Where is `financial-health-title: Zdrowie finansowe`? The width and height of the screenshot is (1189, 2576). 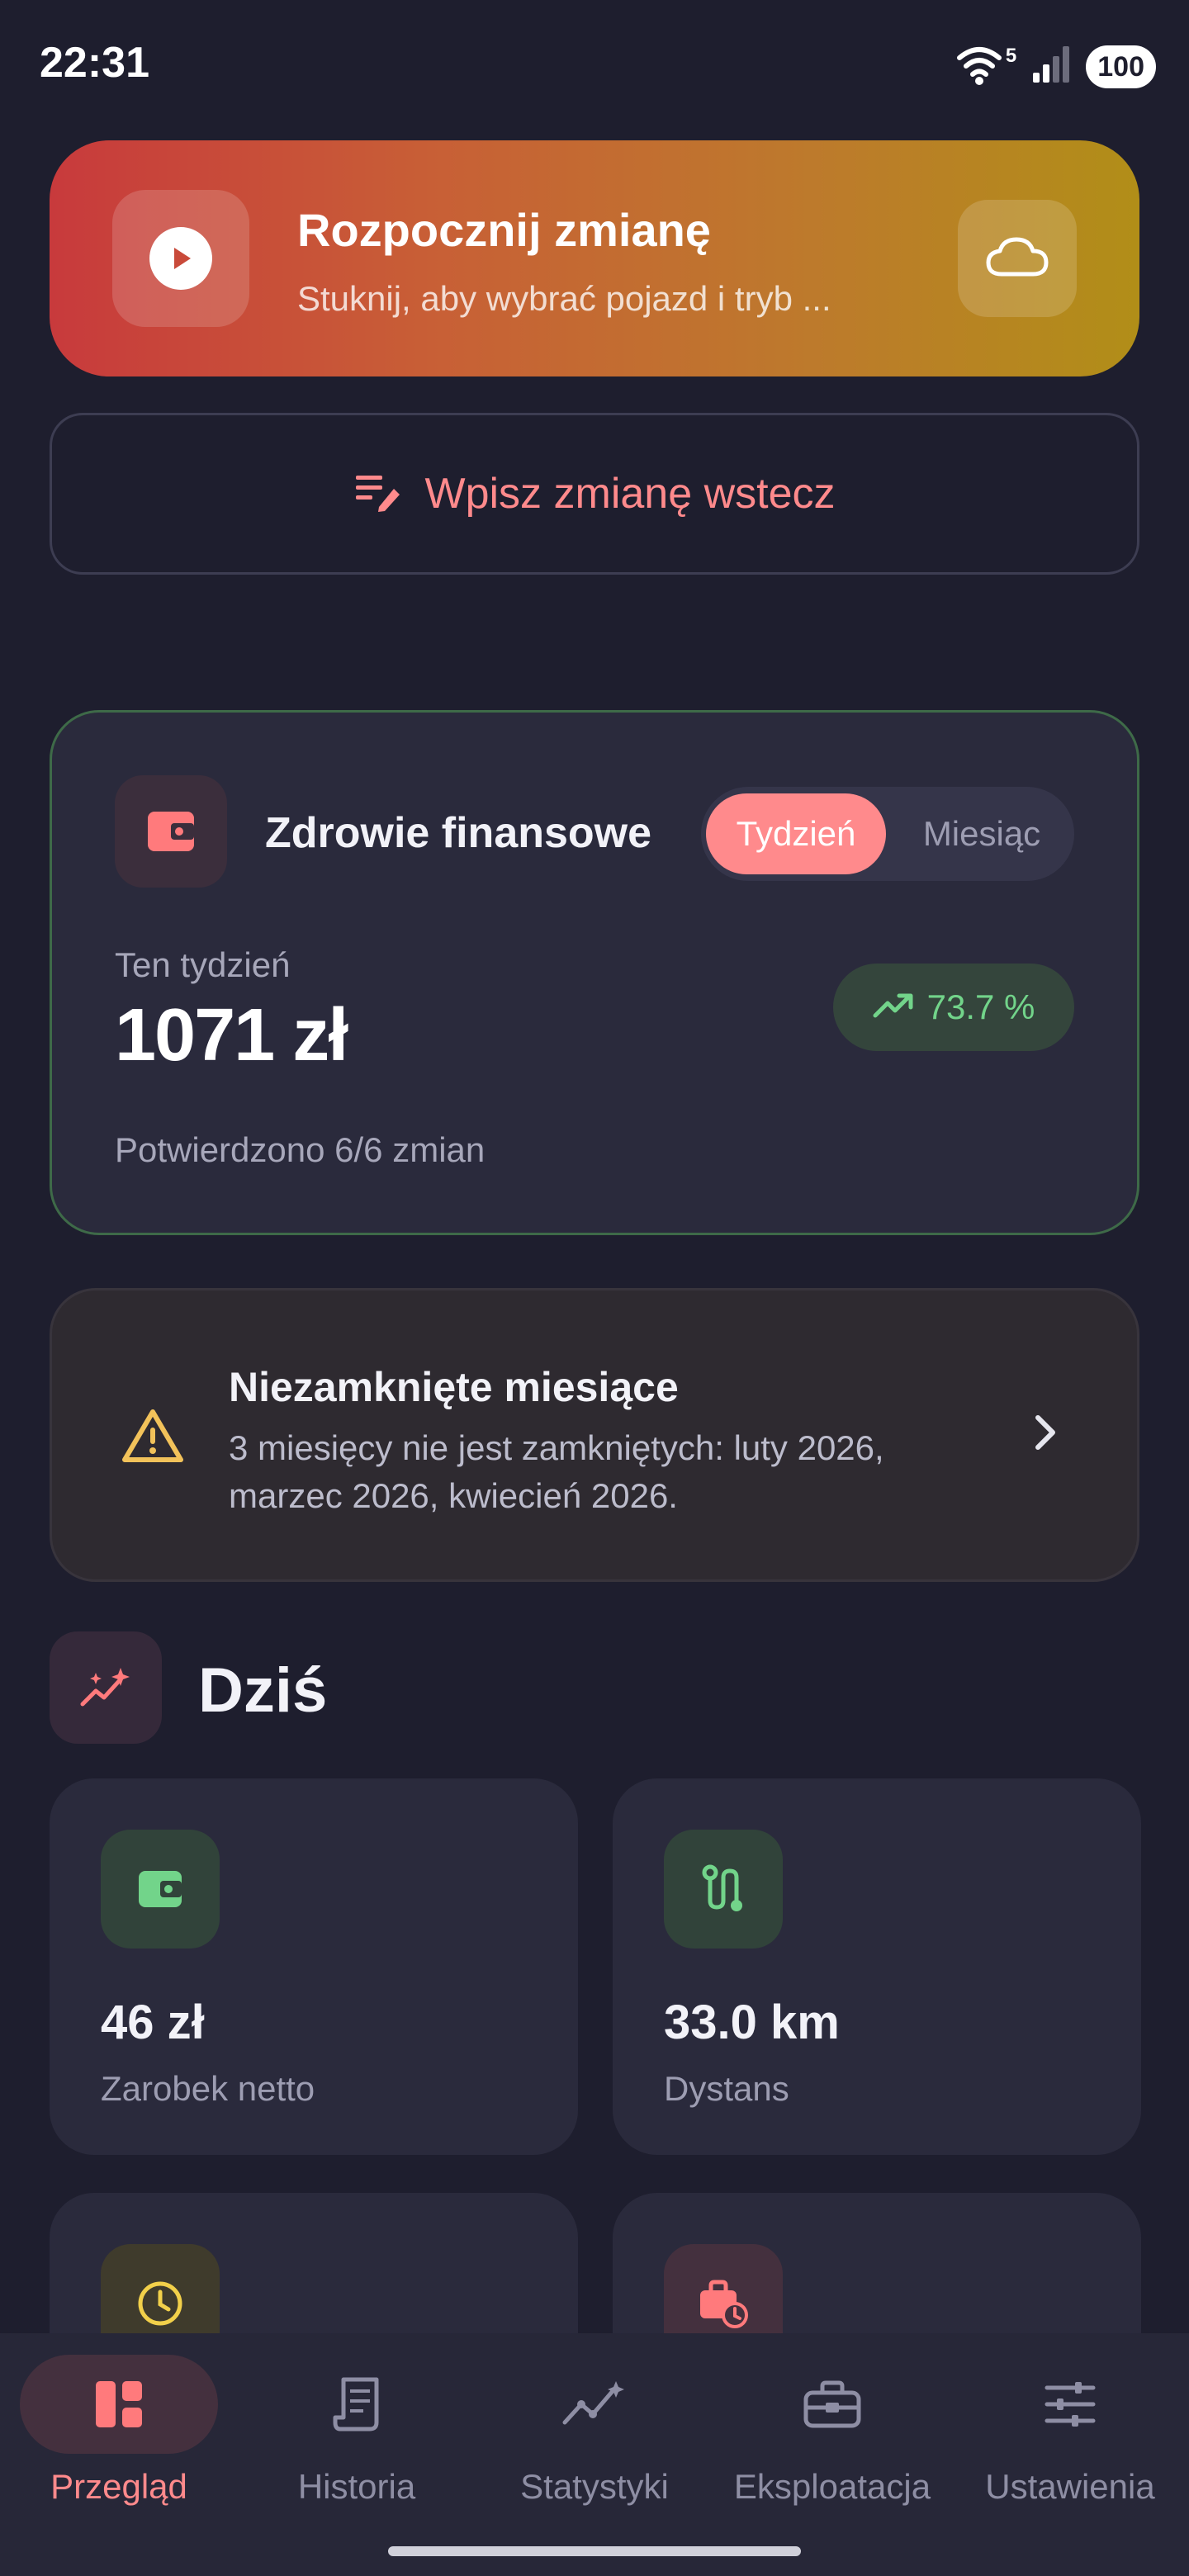
financial-health-title: Zdrowie finansowe is located at coordinates (458, 833).